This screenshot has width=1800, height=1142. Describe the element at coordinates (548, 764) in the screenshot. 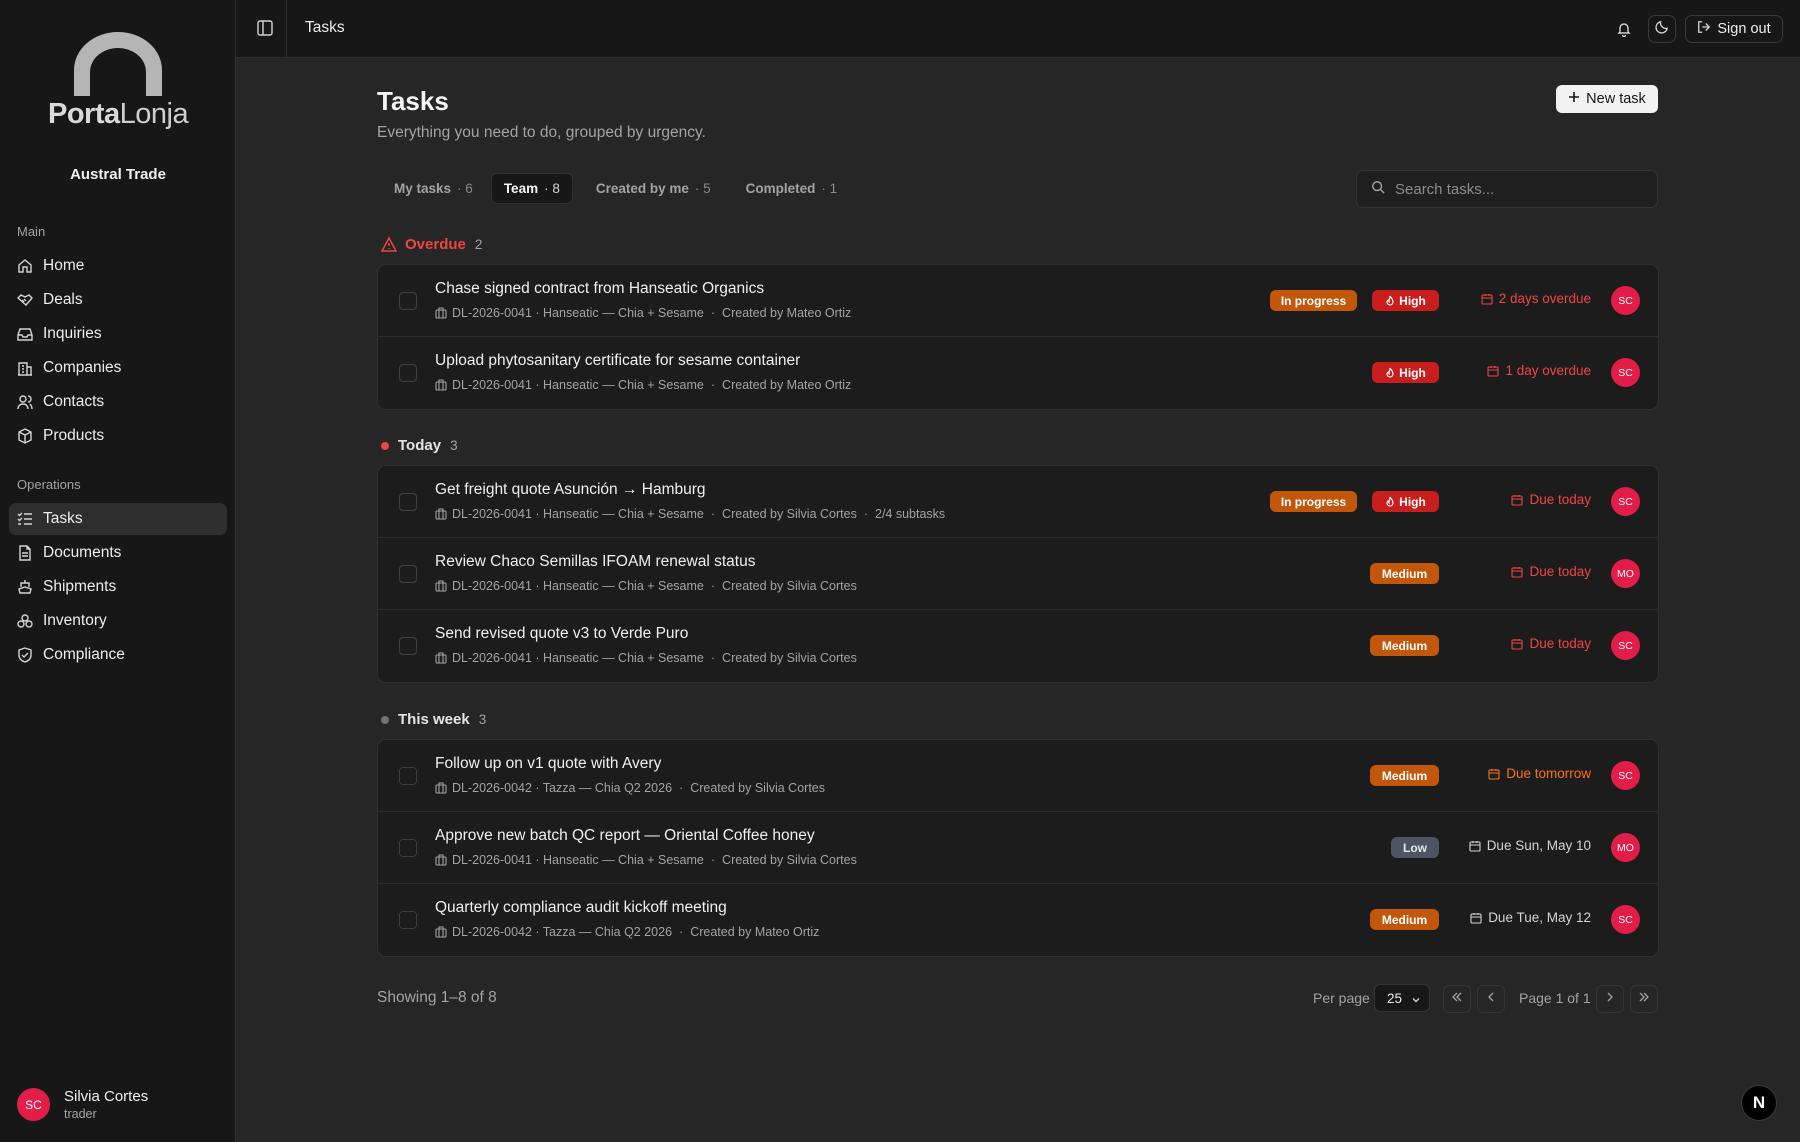

I see `task-title: Follow up on v1 quote with Avery` at that location.